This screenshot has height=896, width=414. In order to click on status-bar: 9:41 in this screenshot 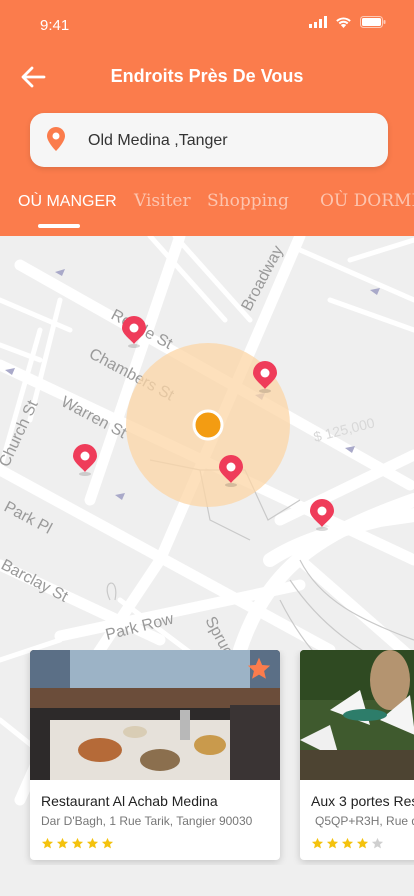, I will do `click(207, 25)`.